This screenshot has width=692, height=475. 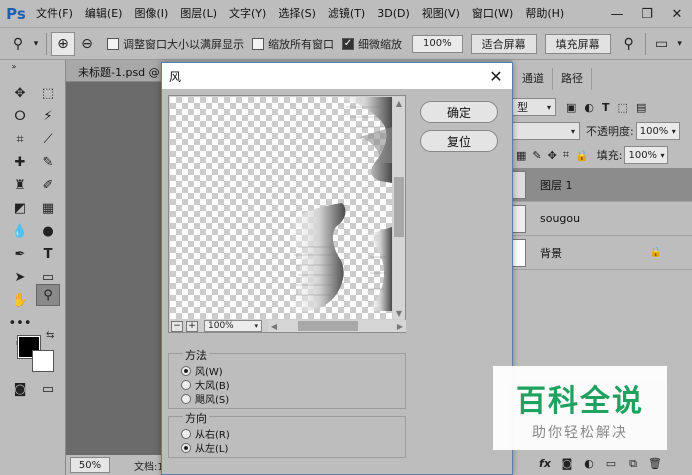 What do you see at coordinates (582, 155) in the screenshot?
I see `lock-all-icon: 🔒` at bounding box center [582, 155].